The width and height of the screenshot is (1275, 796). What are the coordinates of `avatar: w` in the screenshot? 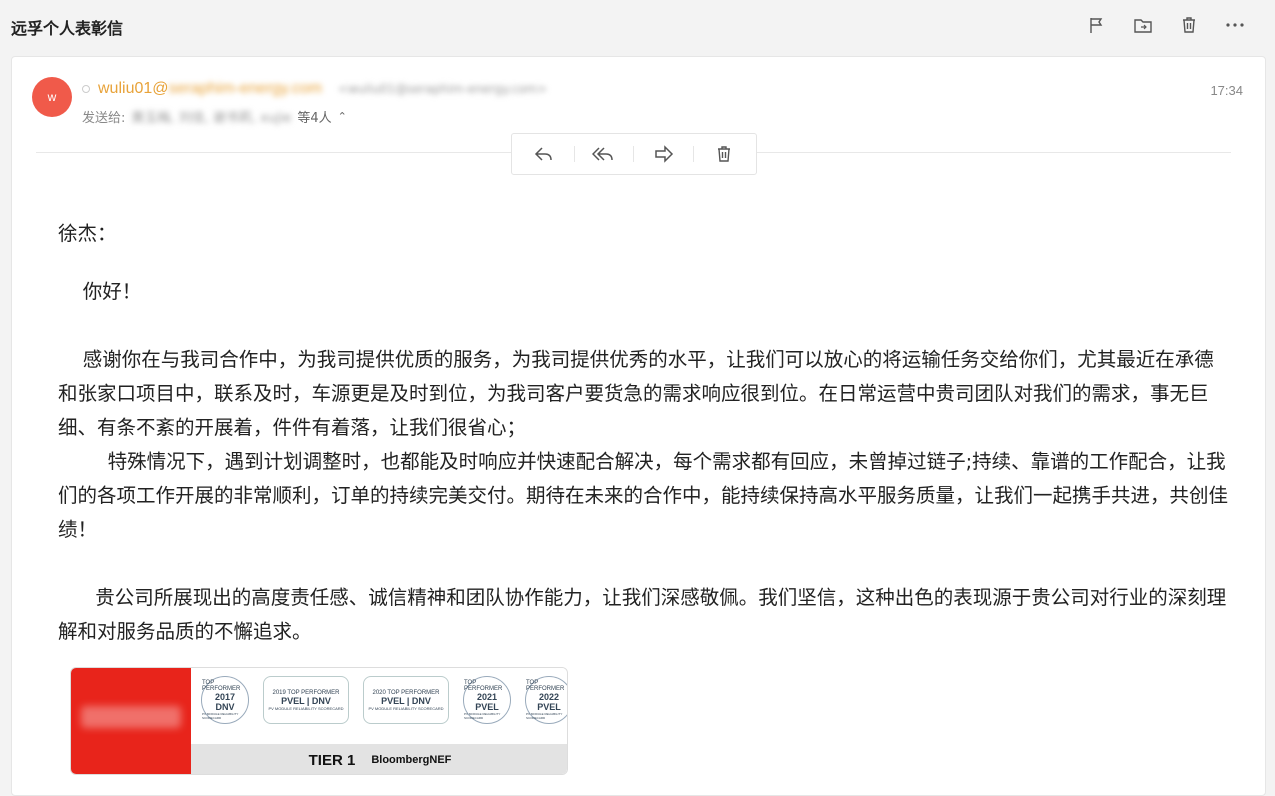 It's located at (52, 97).